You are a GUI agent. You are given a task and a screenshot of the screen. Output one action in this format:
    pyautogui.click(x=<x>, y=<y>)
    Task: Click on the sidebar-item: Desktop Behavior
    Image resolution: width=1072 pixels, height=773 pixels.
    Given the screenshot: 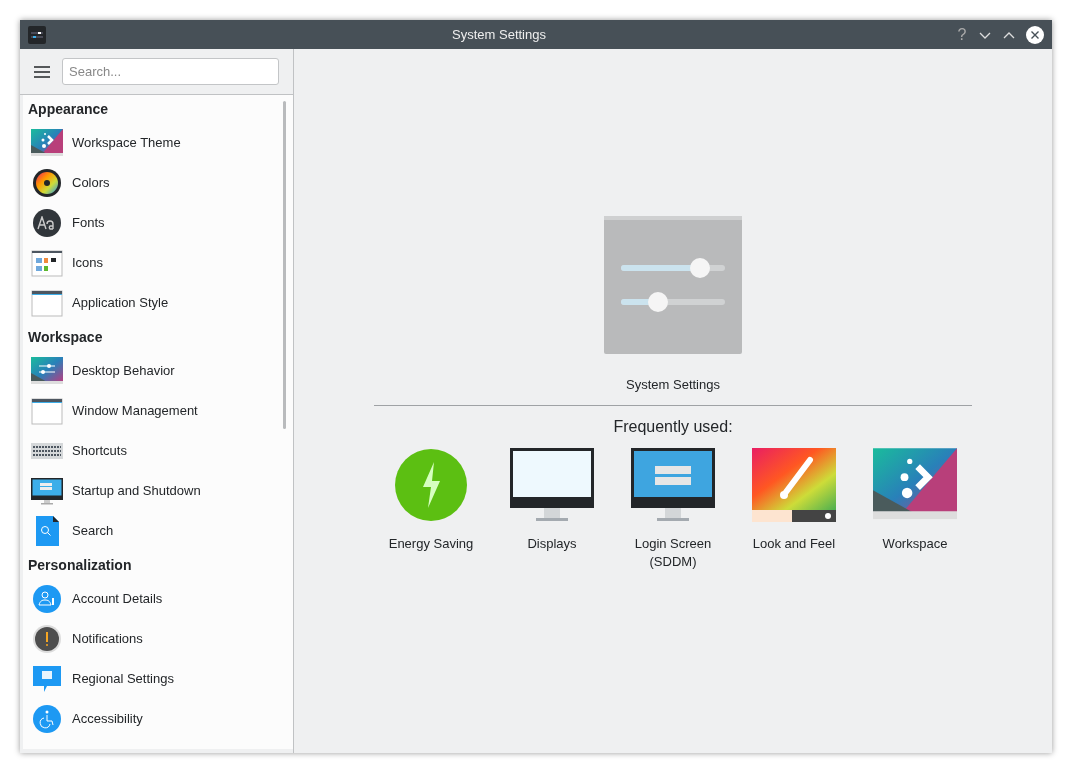 What is the action you would take?
    pyautogui.click(x=158, y=371)
    